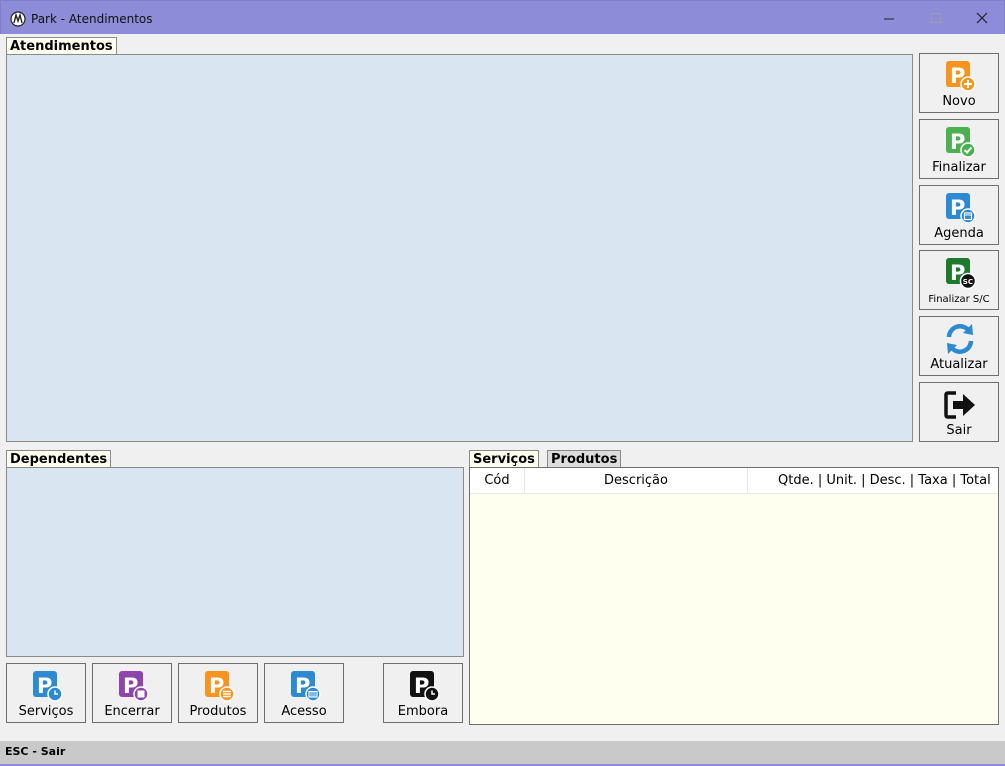  What do you see at coordinates (306, 686) in the screenshot?
I see `park-keyboard-icon: P` at bounding box center [306, 686].